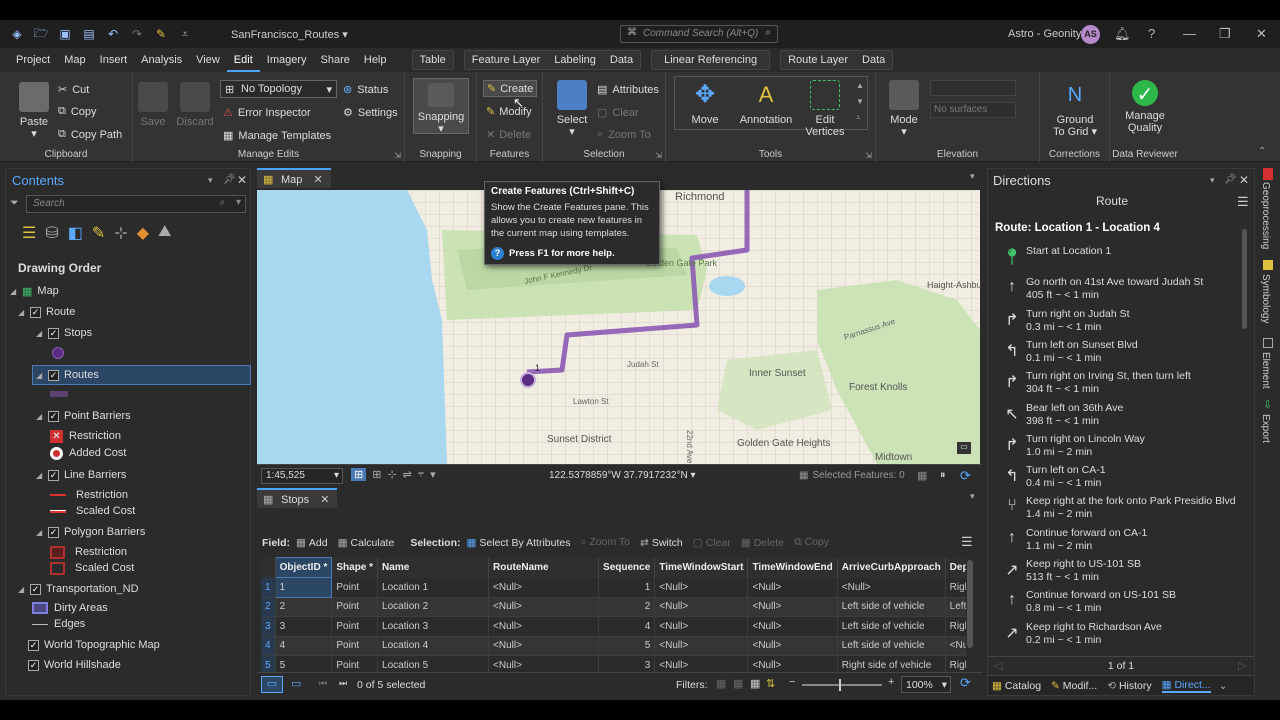 The image size is (1280, 720). Describe the element at coordinates (67, 375) in the screenshot. I see `tree-item-routes: ◢ ✓ Routes` at that location.